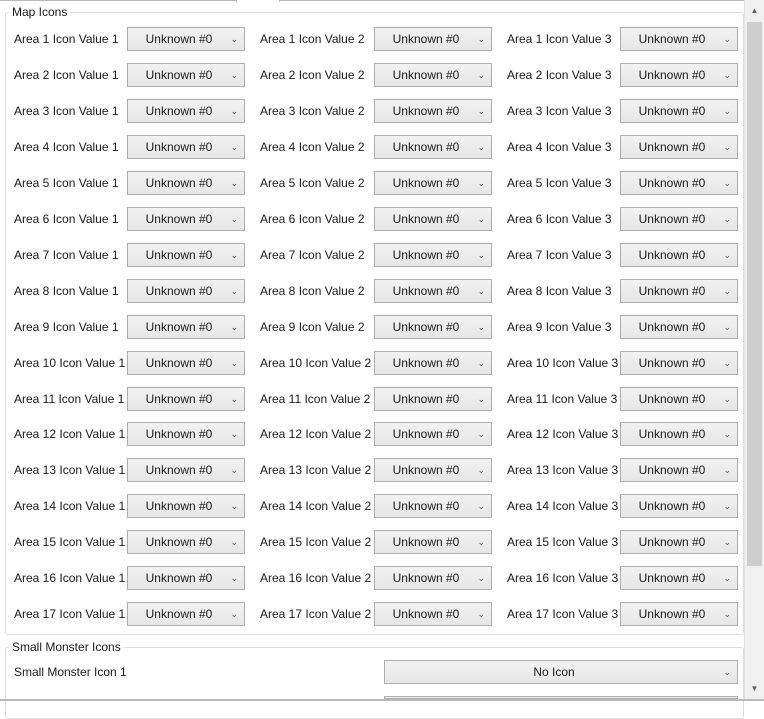 This screenshot has height=719, width=764. What do you see at coordinates (754, 688) in the screenshot?
I see `scroll-down-arrow-icon: ▼` at bounding box center [754, 688].